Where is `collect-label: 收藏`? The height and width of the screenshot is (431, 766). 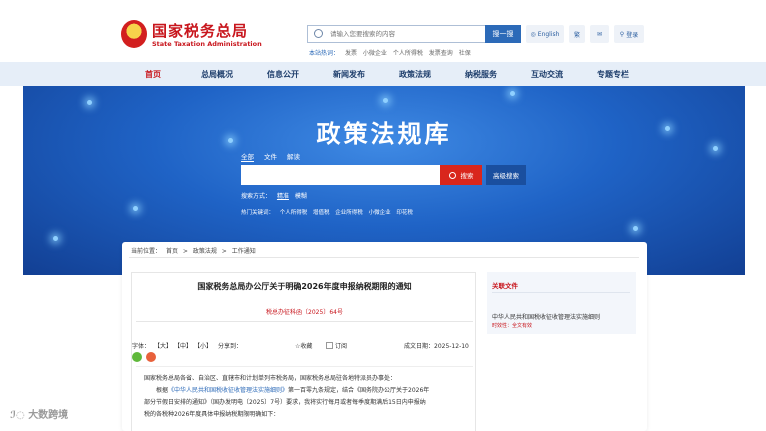 collect-label: 收藏 is located at coordinates (306, 346).